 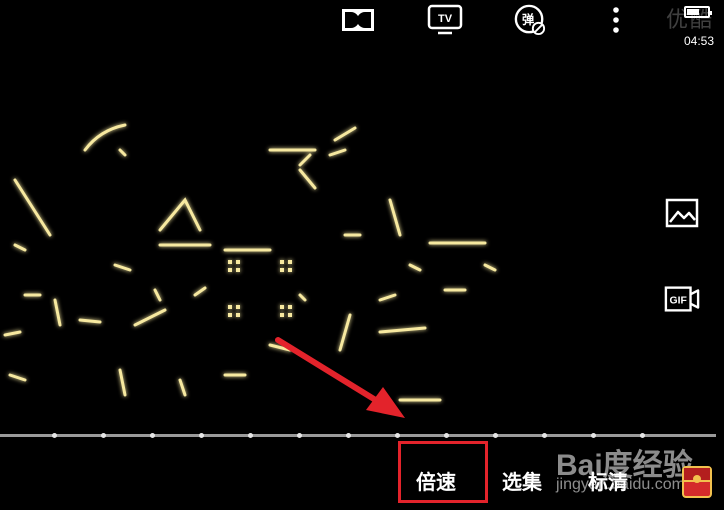 I want to click on status-bar: 04:53, so click(x=690, y=26).